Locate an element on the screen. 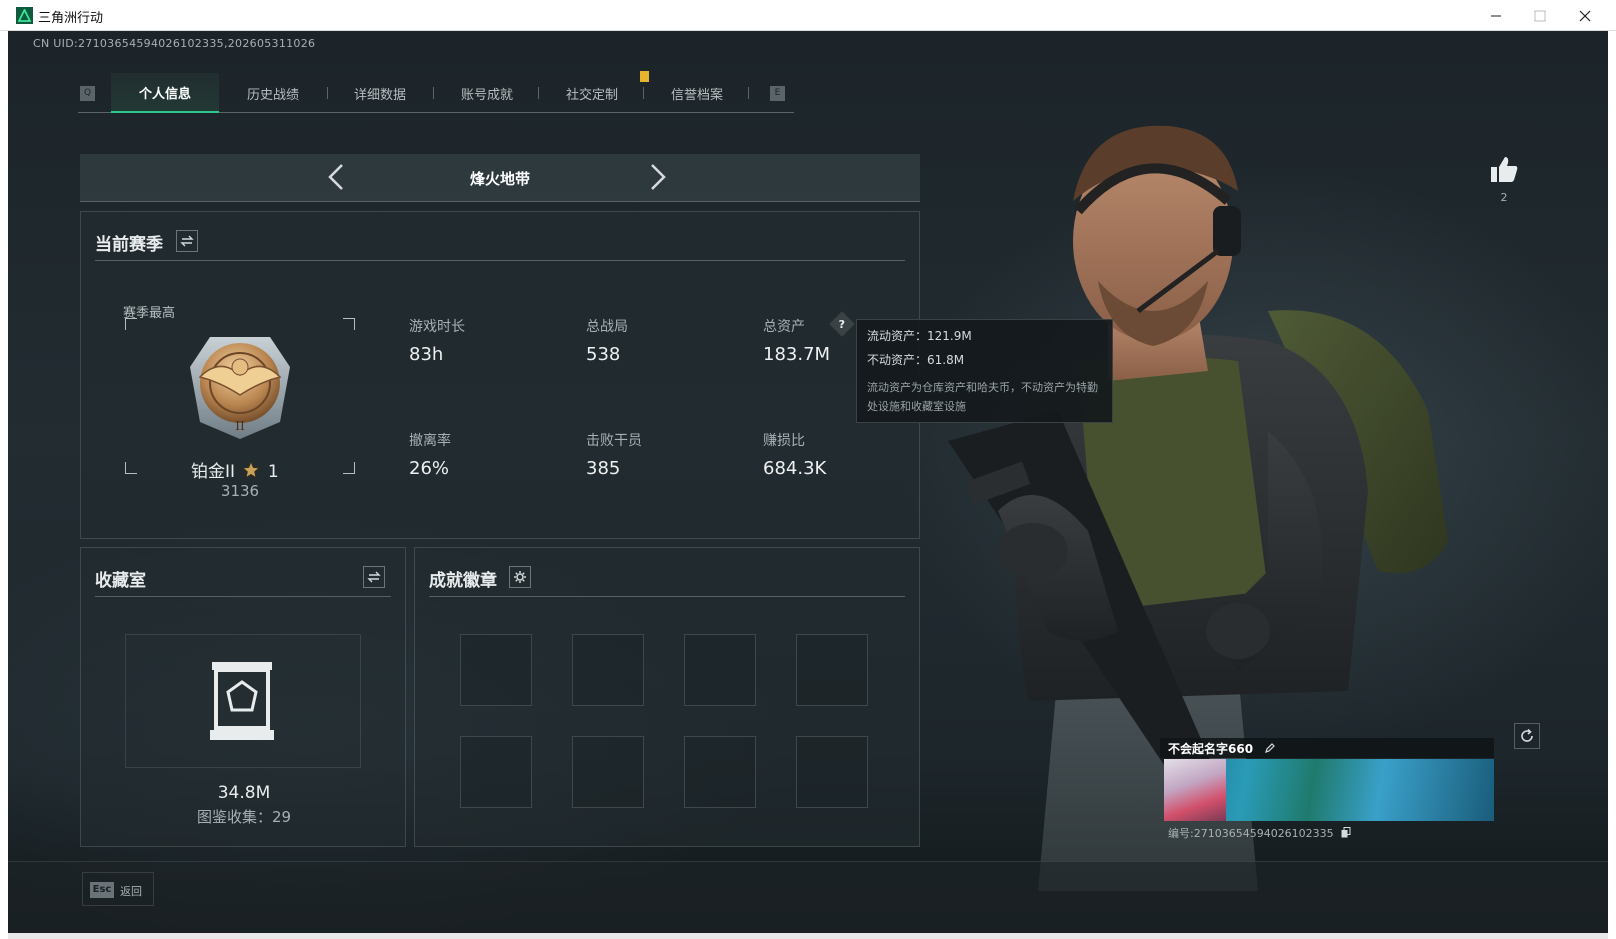 This screenshot has height=939, width=1616. platinum-rank-badge-icon: II is located at coordinates (240, 388).